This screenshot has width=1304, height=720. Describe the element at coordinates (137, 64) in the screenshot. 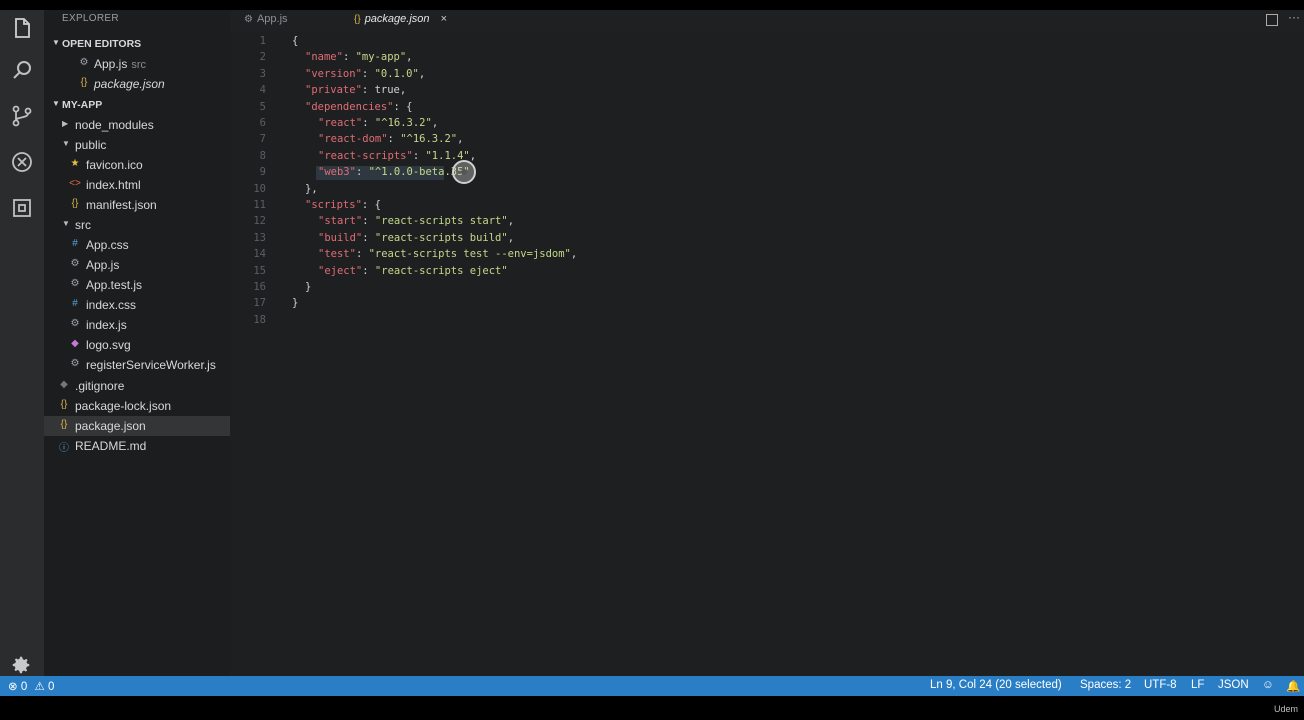

I see `open-editor-item: ⚙ App.js src` at that location.